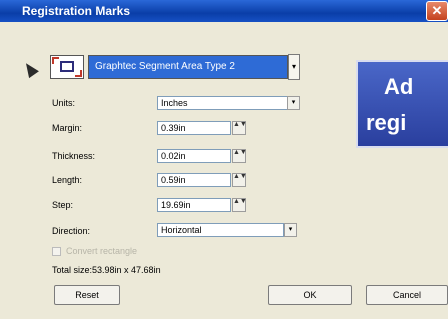 This screenshot has width=448, height=319. Describe the element at coordinates (402, 104) in the screenshot. I see `overlay-callout: Ad regi` at that location.